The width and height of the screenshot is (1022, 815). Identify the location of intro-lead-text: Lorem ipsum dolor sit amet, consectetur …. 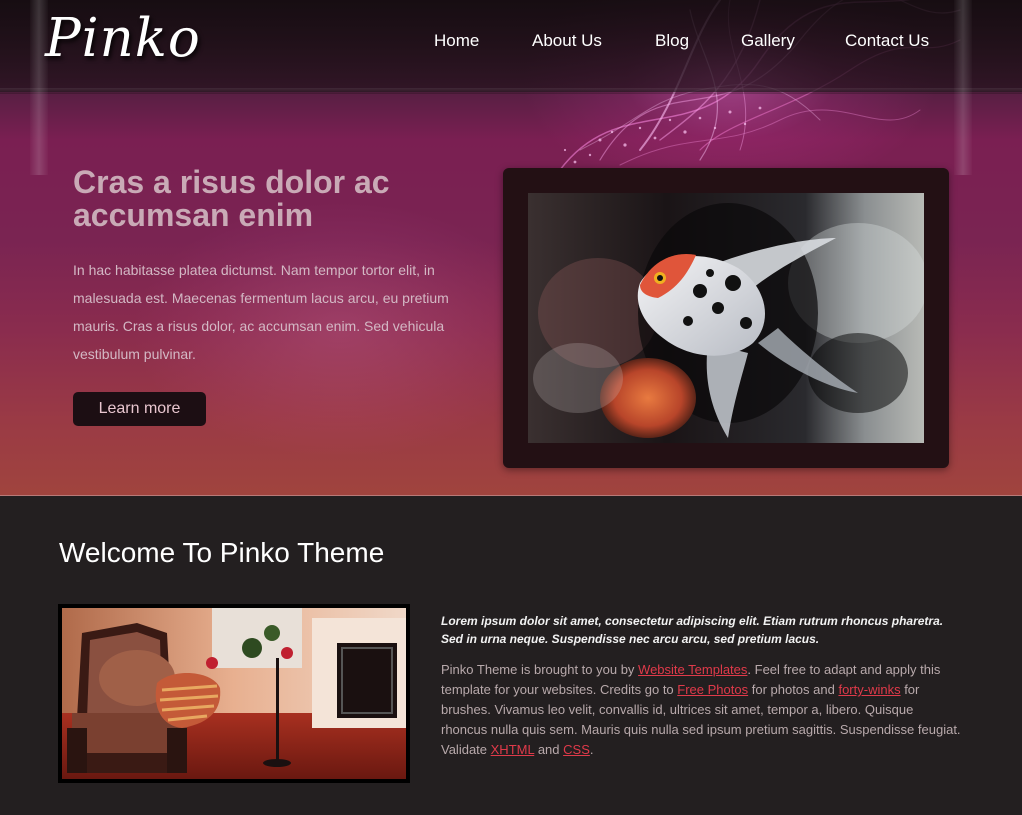
(692, 630).